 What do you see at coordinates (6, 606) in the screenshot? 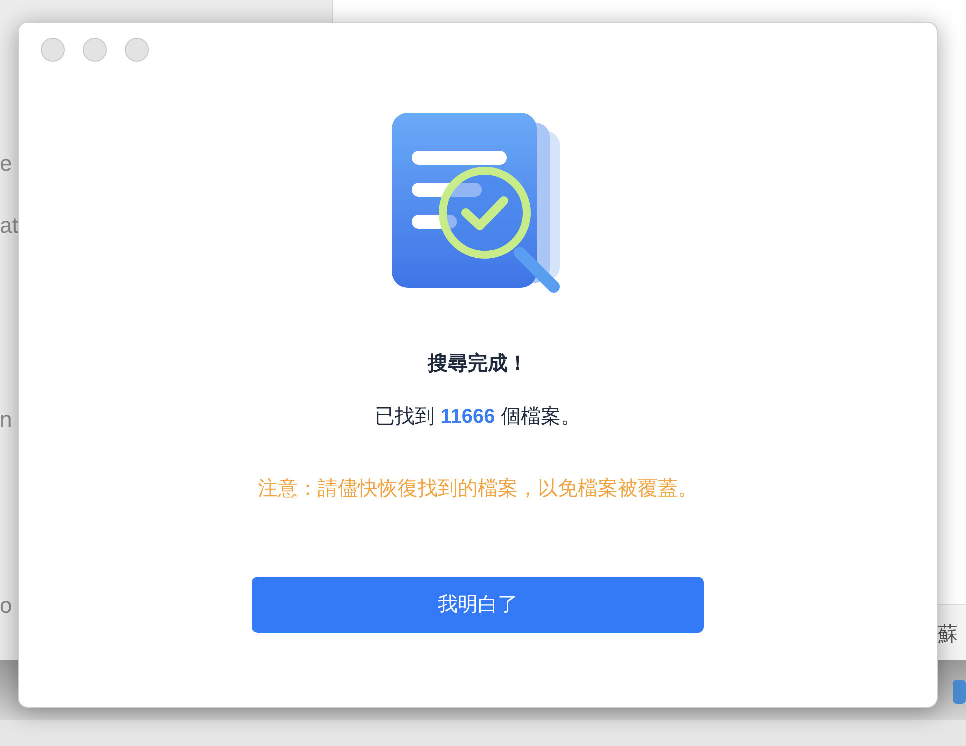
I see `sidebar-text: o` at bounding box center [6, 606].